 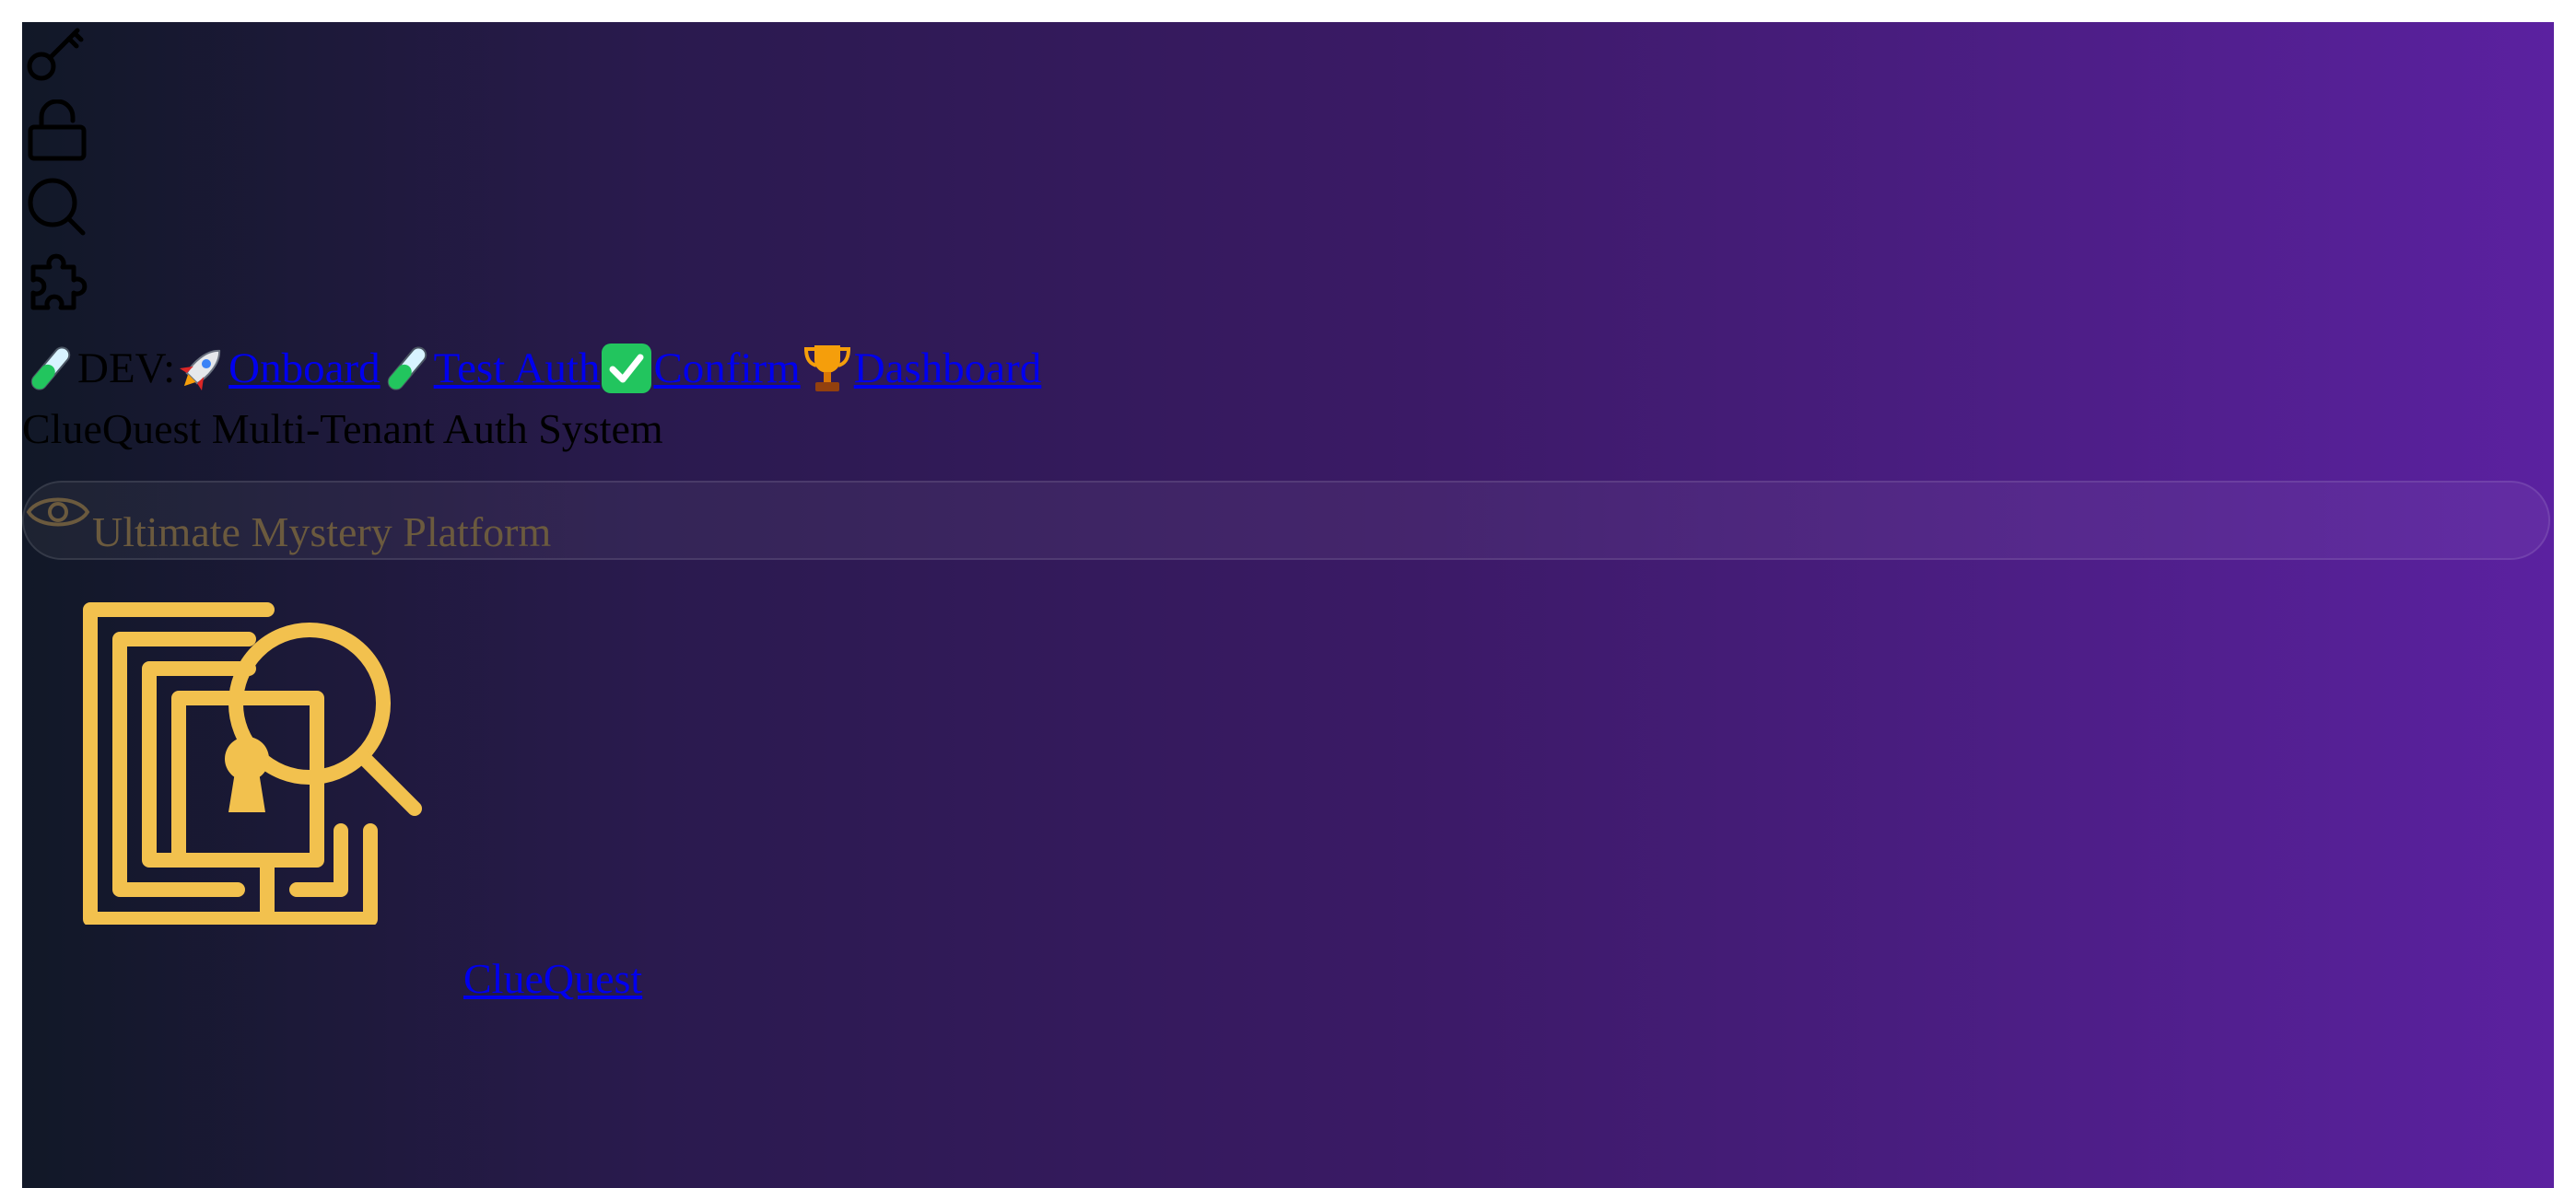 What do you see at coordinates (57, 55) in the screenshot?
I see `key-icon` at bounding box center [57, 55].